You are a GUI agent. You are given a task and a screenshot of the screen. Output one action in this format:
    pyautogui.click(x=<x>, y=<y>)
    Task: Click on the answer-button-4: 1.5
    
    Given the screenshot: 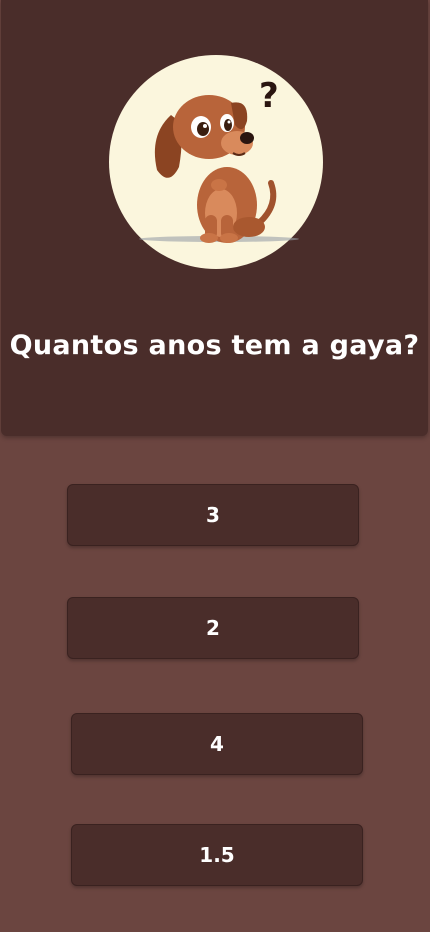 What is the action you would take?
    pyautogui.click(x=217, y=855)
    